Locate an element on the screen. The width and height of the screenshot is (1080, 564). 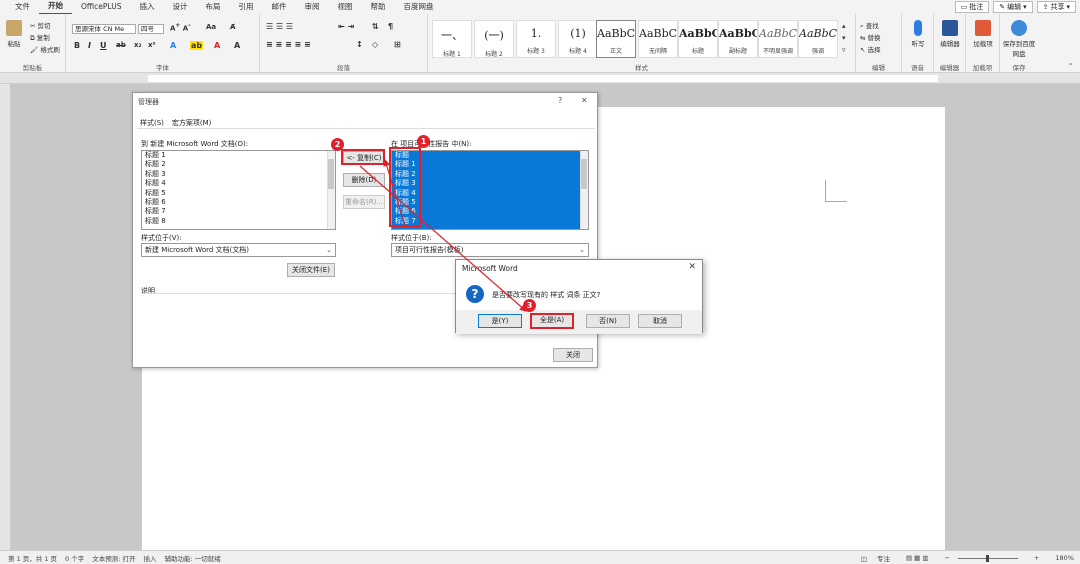
borders-icon: ⊞ is located at coordinates (397, 44).